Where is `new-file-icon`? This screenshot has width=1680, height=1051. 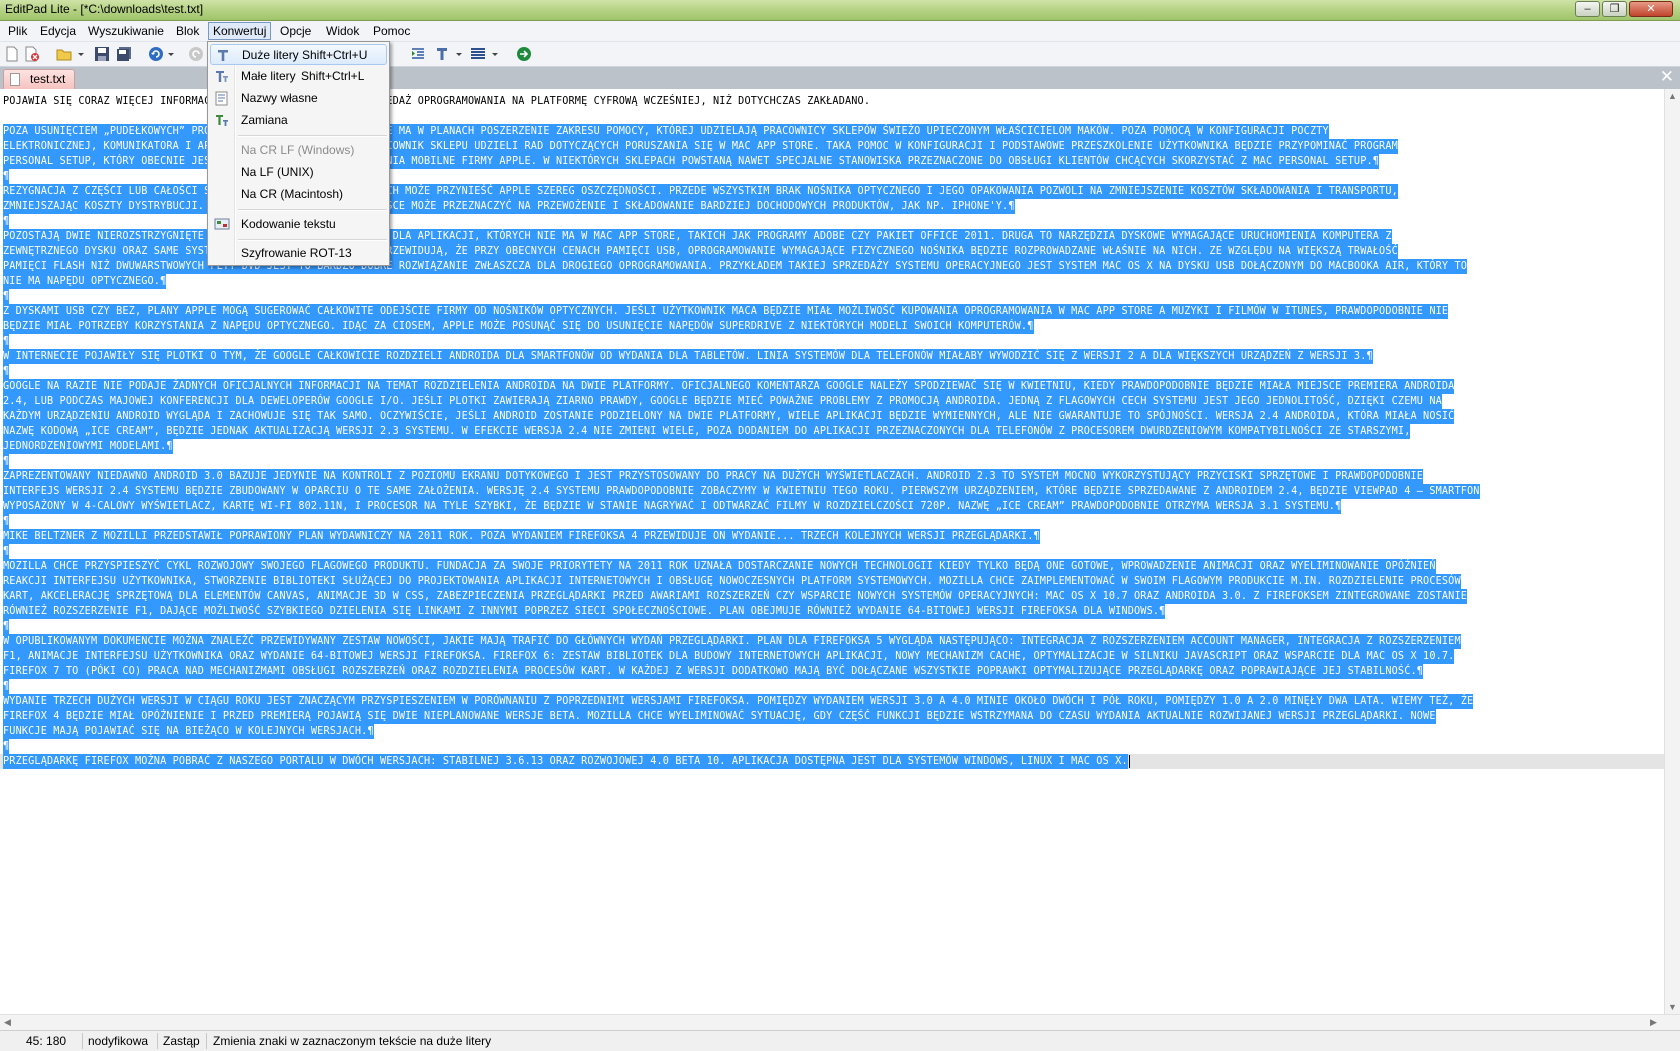
new-file-icon is located at coordinates (12, 54).